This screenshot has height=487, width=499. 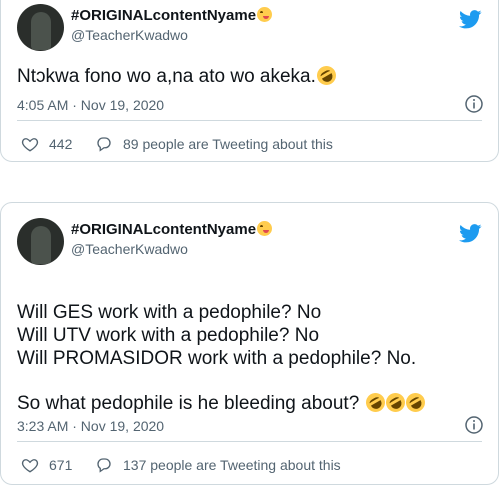 I want to click on reply-button: 89 people are Tweeting about this, so click(x=214, y=144).